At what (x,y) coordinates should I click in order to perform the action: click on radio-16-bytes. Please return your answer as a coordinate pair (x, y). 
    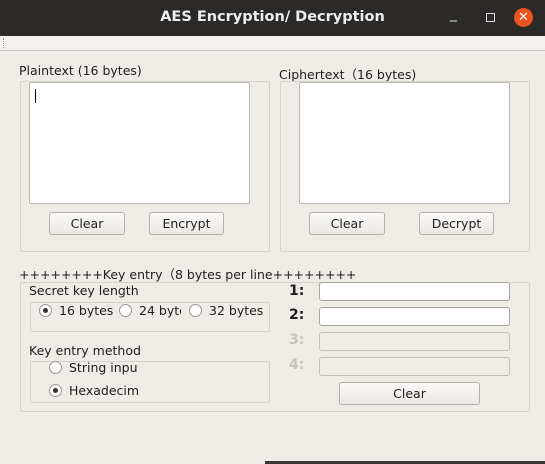
    Looking at the image, I should click on (45, 310).